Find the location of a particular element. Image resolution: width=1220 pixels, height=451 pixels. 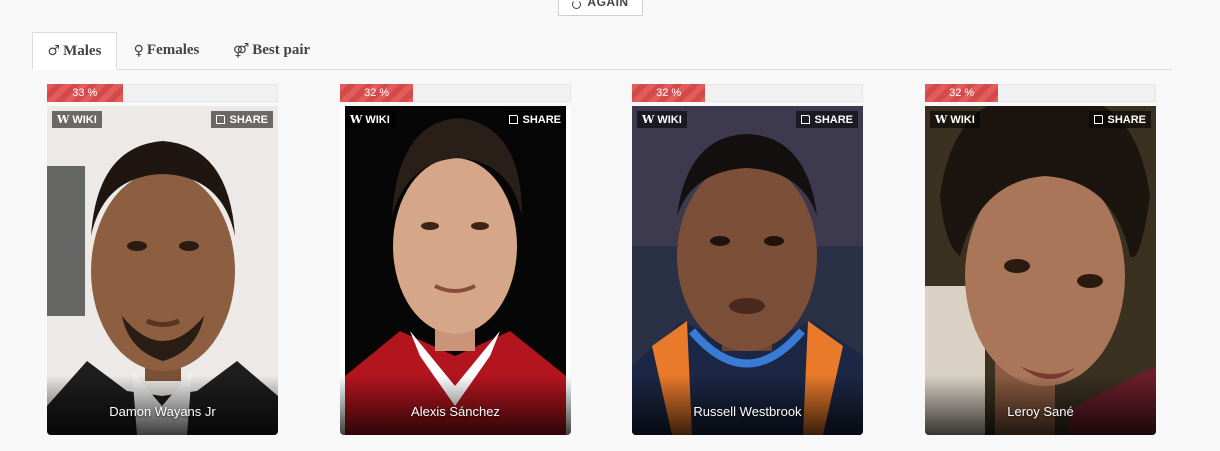

candidate-name: Leroy Sané is located at coordinates (1040, 411).